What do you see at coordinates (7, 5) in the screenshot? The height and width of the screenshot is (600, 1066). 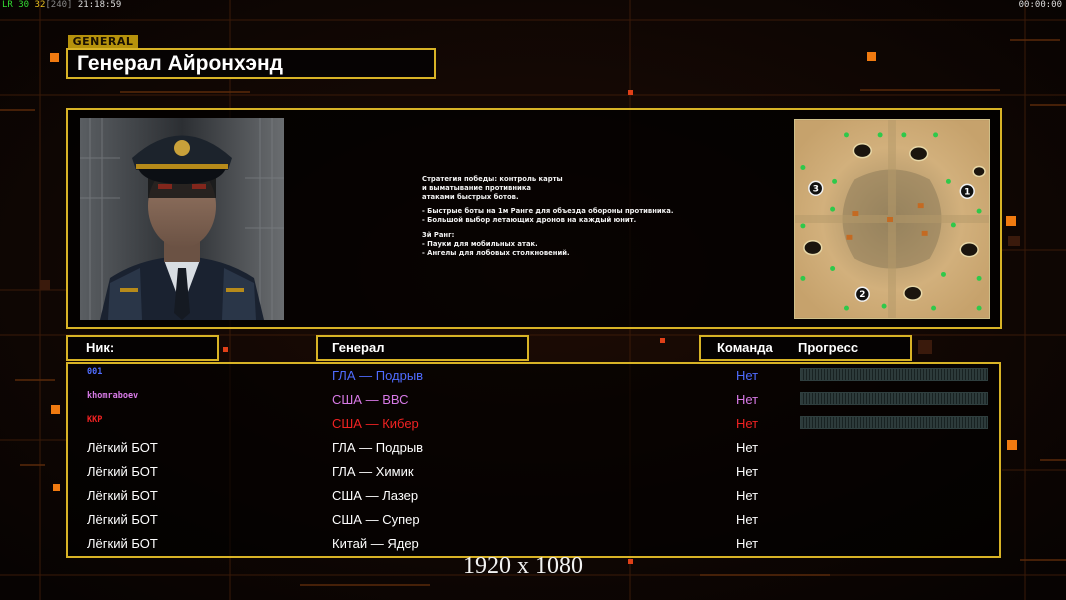 I see `fps-label: LR` at bounding box center [7, 5].